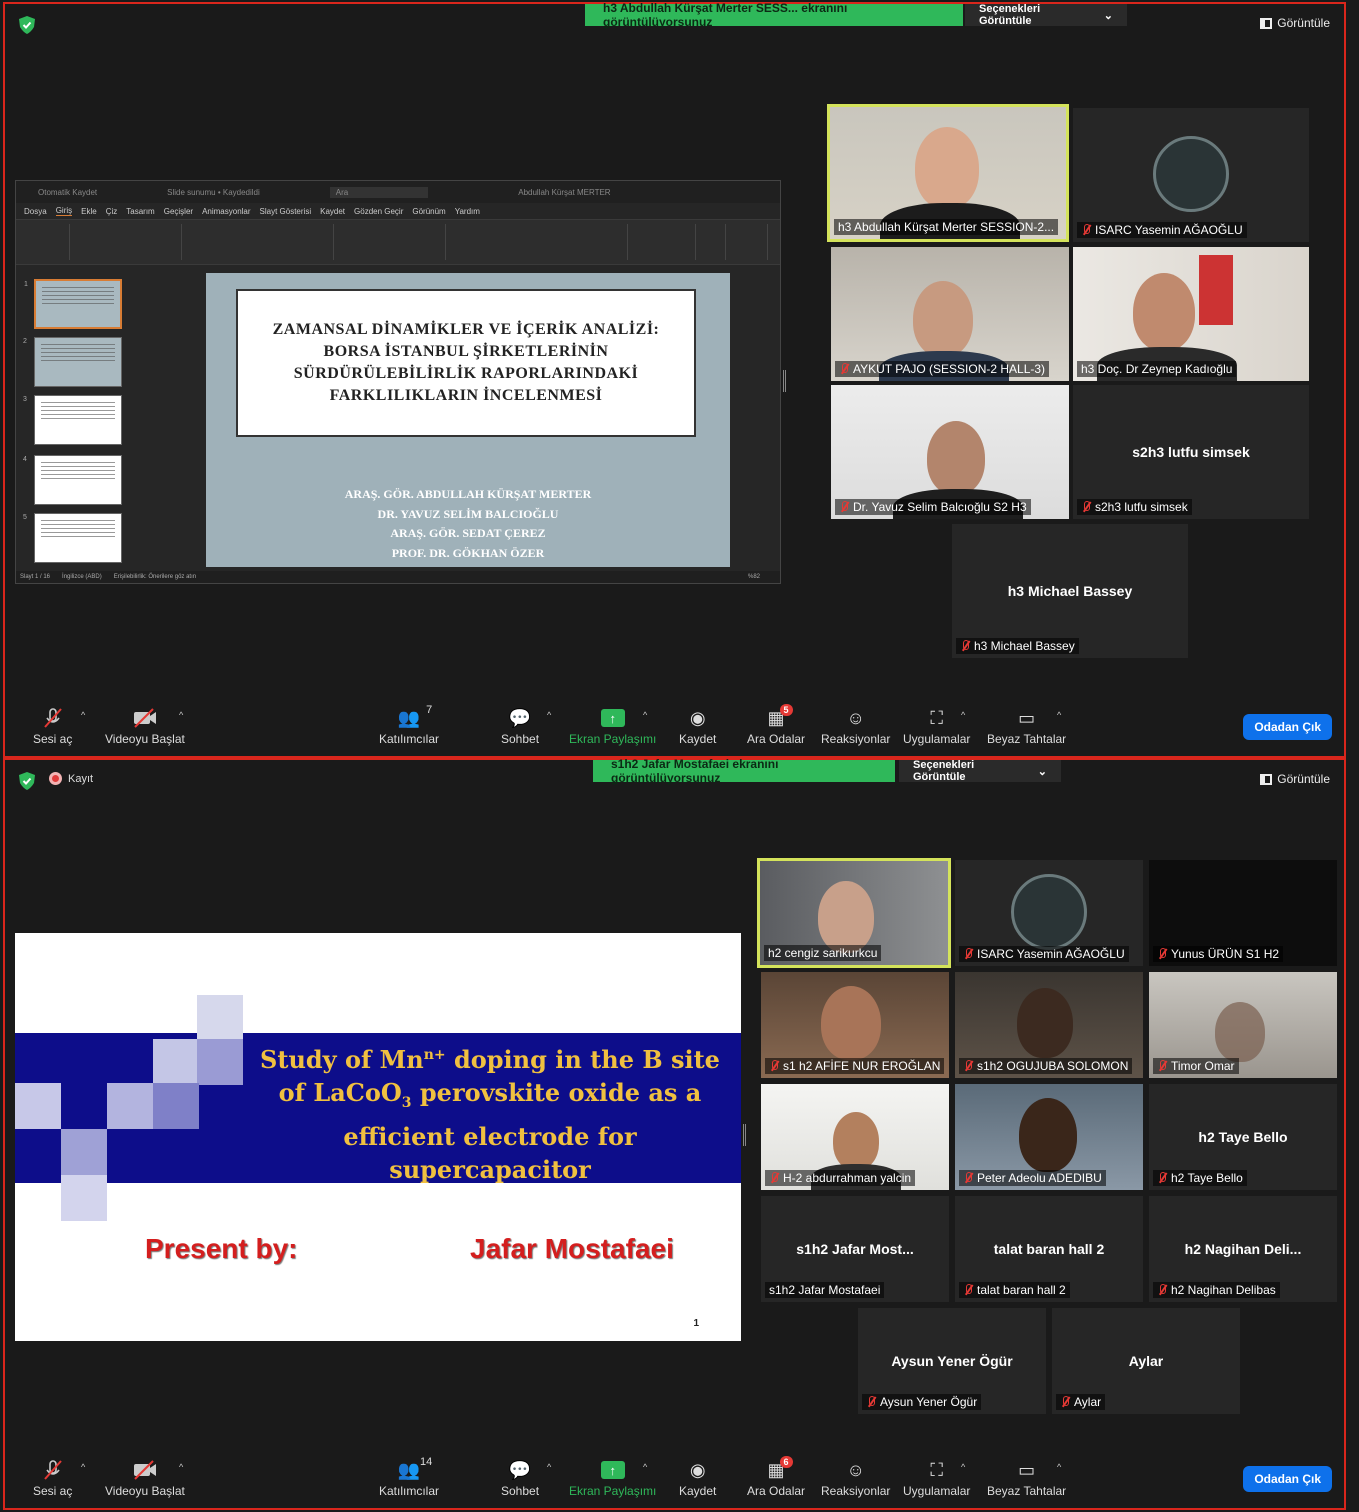 The height and width of the screenshot is (1512, 1359). I want to click on video-tile: Aylar Aylar, so click(1146, 1361).